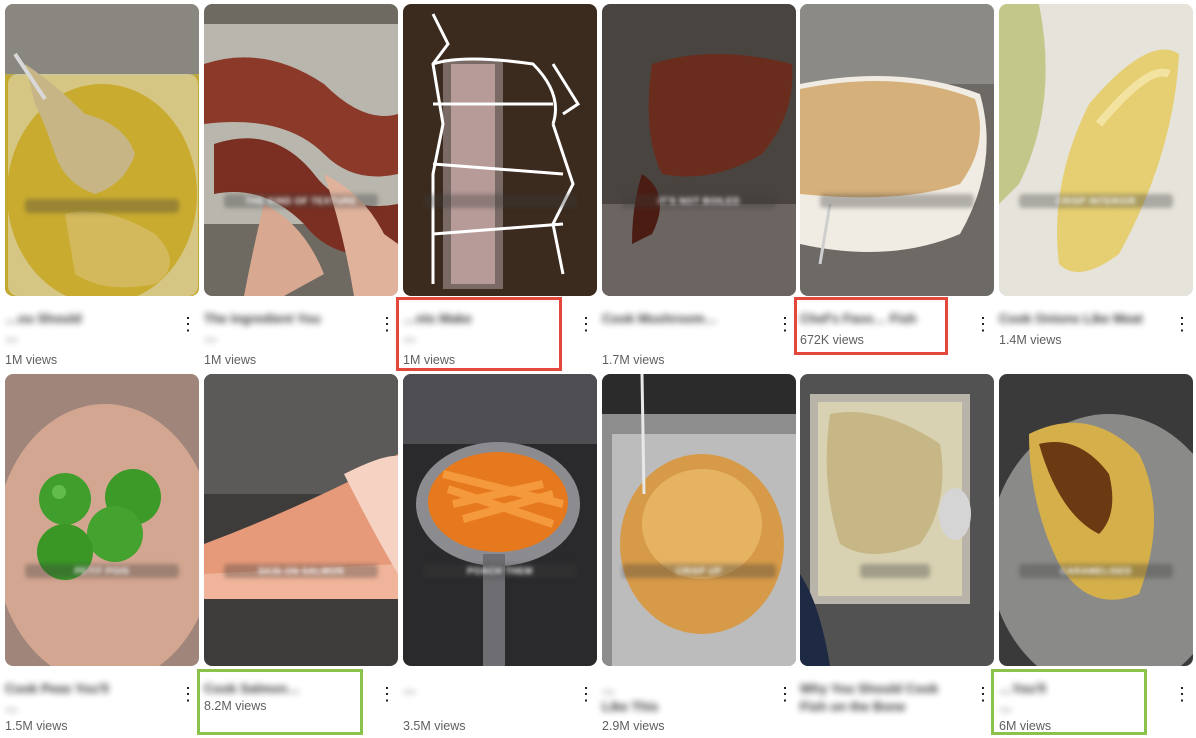 The height and width of the screenshot is (738, 1196). What do you see at coordinates (699, 336) in the screenshot?
I see `video-meta: Cook Mushroom… ⋮ 1.7M views` at bounding box center [699, 336].